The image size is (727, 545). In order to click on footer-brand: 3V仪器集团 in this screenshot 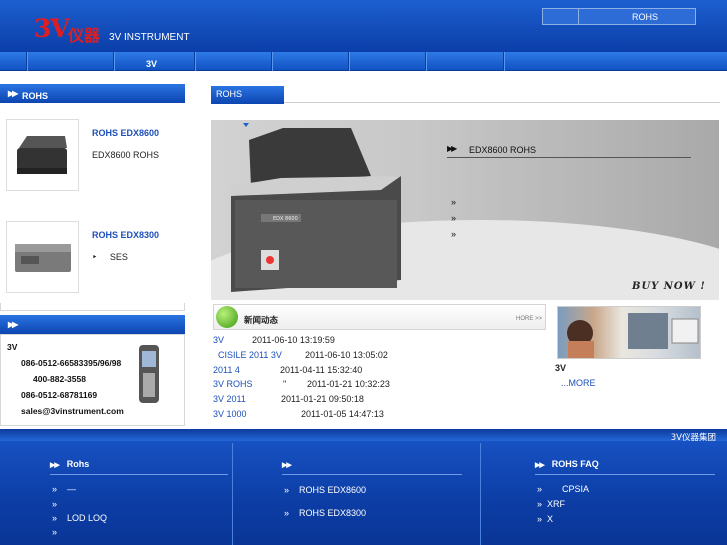, I will do `click(693, 438)`.